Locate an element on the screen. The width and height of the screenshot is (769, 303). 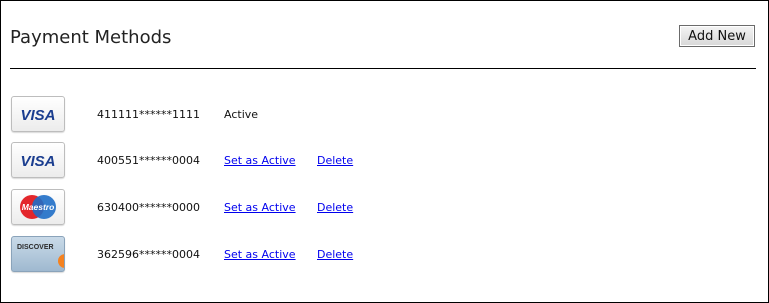
maestro-card-icon: Maestro is located at coordinates (38, 207).